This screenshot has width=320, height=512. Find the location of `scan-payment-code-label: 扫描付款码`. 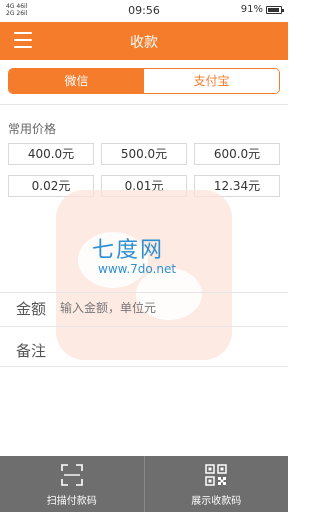

scan-payment-code-label: 扫描付款码 is located at coordinates (71, 501).